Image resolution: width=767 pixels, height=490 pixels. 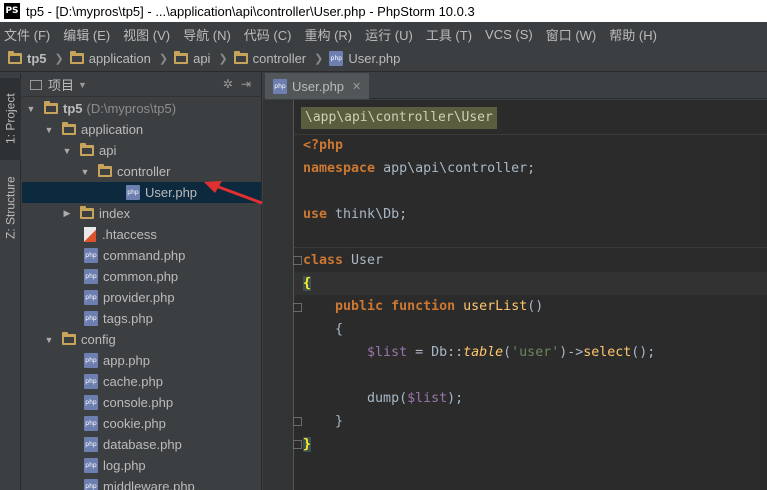 What do you see at coordinates (233, 193) in the screenshot?
I see `annotation-arrow-icon` at bounding box center [233, 193].